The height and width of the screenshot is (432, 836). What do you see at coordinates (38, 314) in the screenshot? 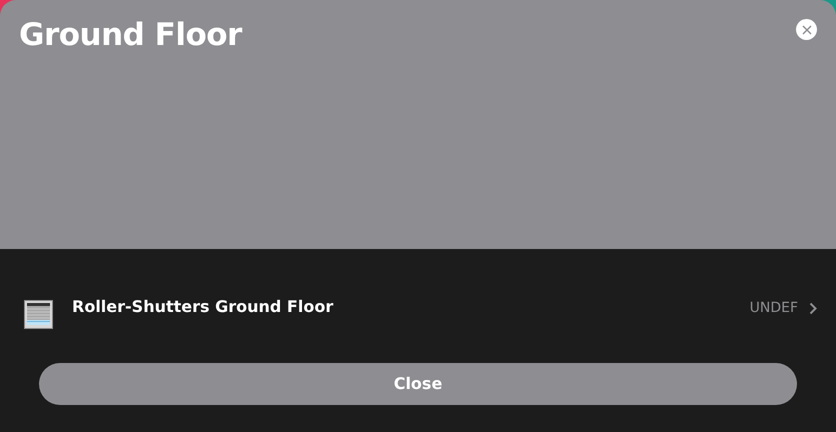
I see `window-blind-icon` at bounding box center [38, 314].